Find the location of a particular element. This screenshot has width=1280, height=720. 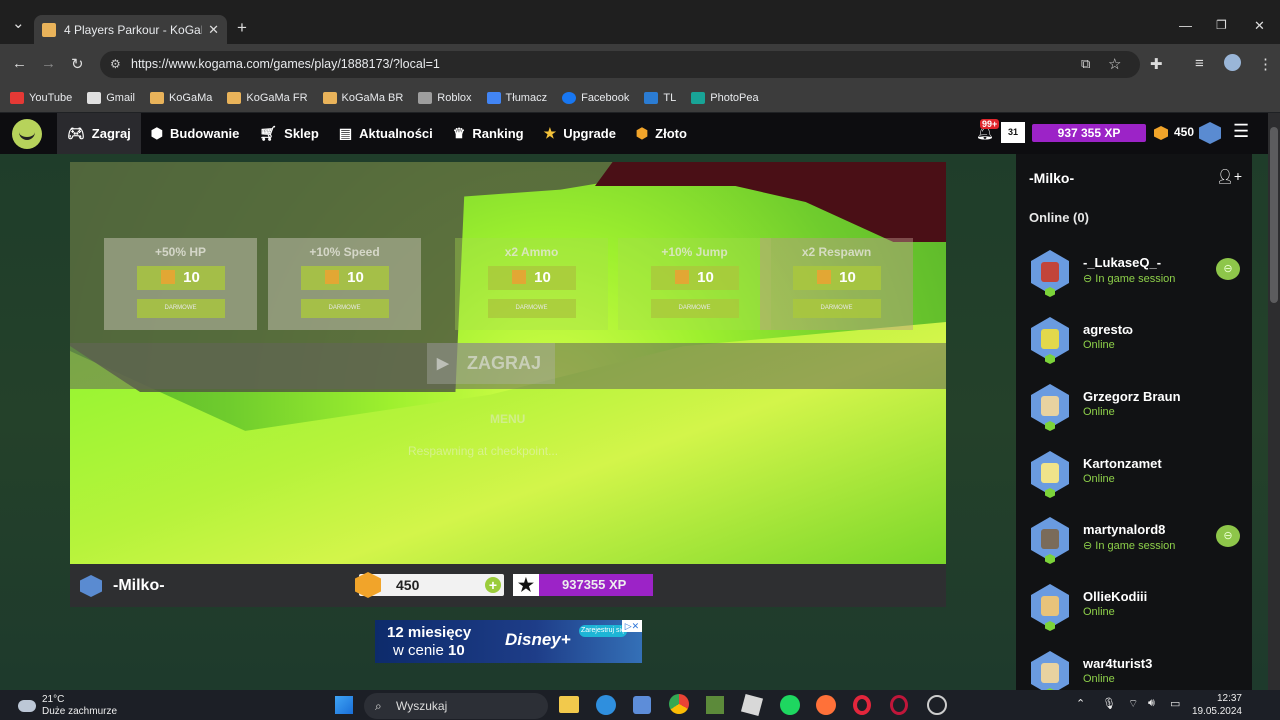

clock-time: 12:37 is located at coordinates (1229, 698).